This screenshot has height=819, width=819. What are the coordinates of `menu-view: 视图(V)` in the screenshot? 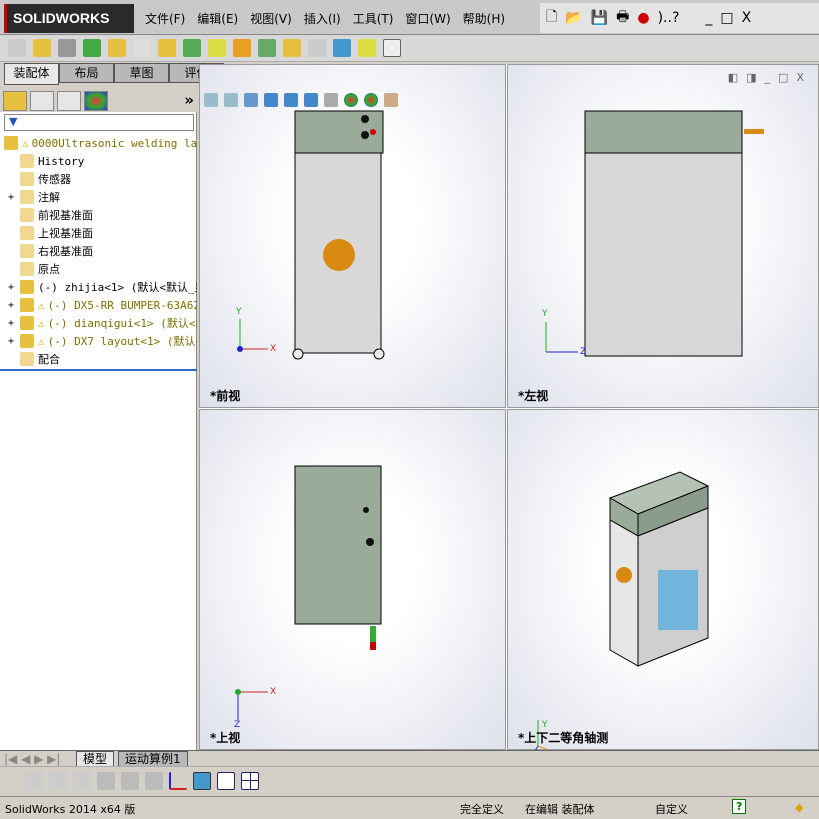 It's located at (271, 18).